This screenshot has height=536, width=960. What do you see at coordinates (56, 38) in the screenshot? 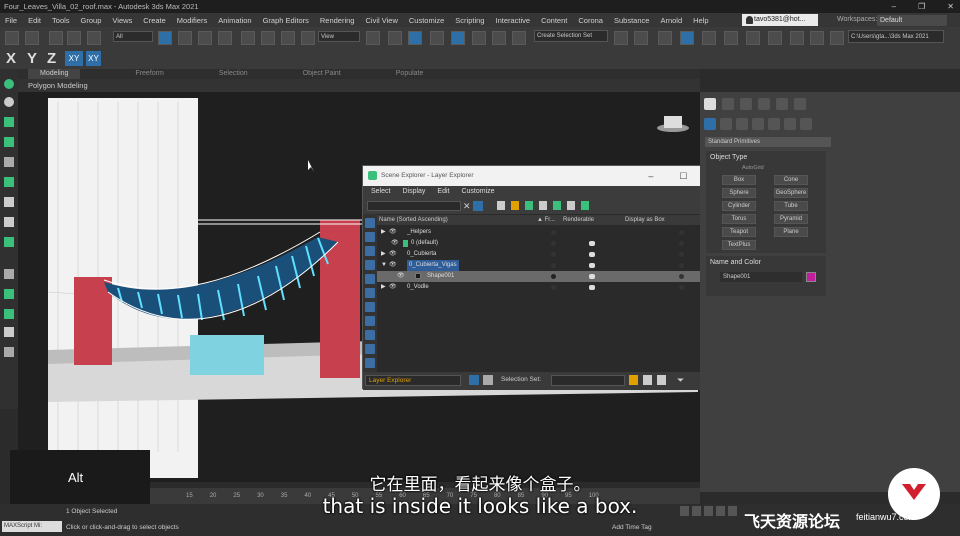
I see `link-icon` at bounding box center [56, 38].